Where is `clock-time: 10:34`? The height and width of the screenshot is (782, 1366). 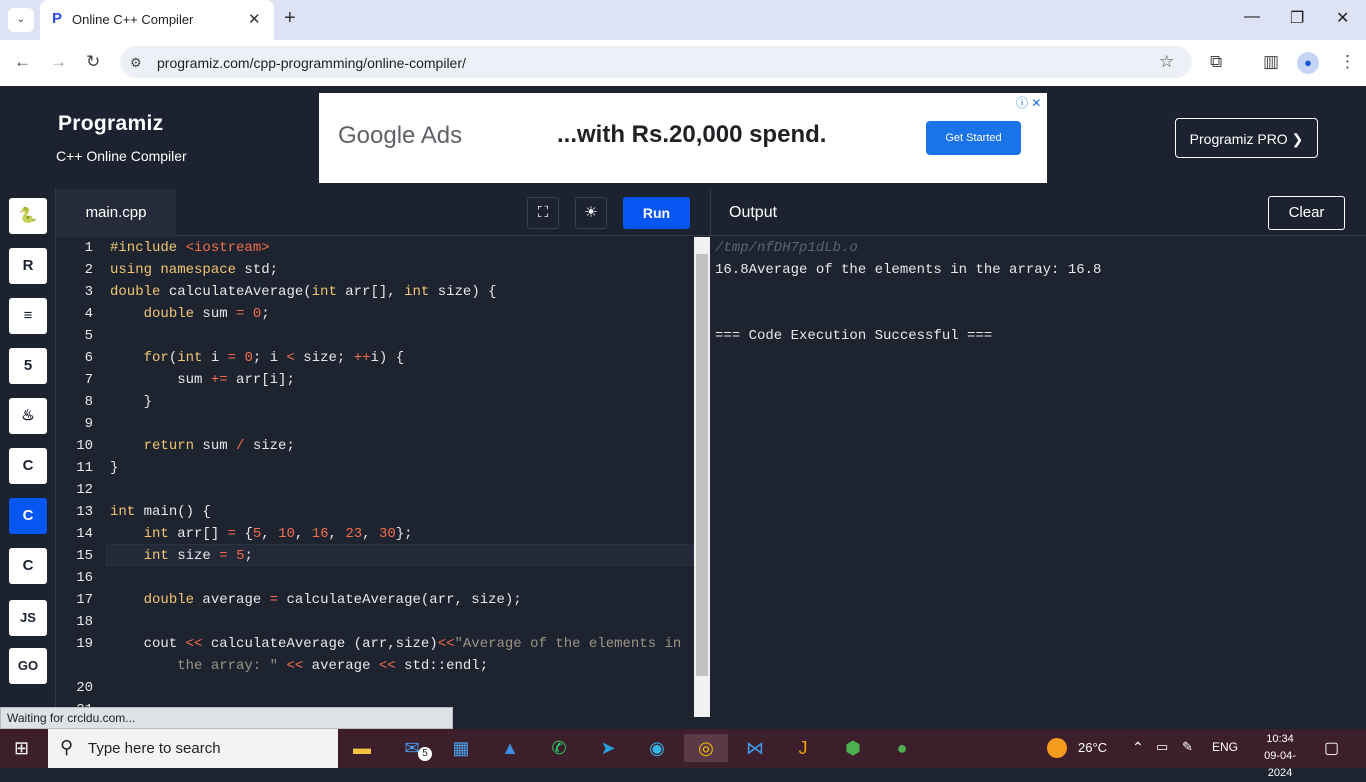 clock-time: 10:34 is located at coordinates (1280, 739).